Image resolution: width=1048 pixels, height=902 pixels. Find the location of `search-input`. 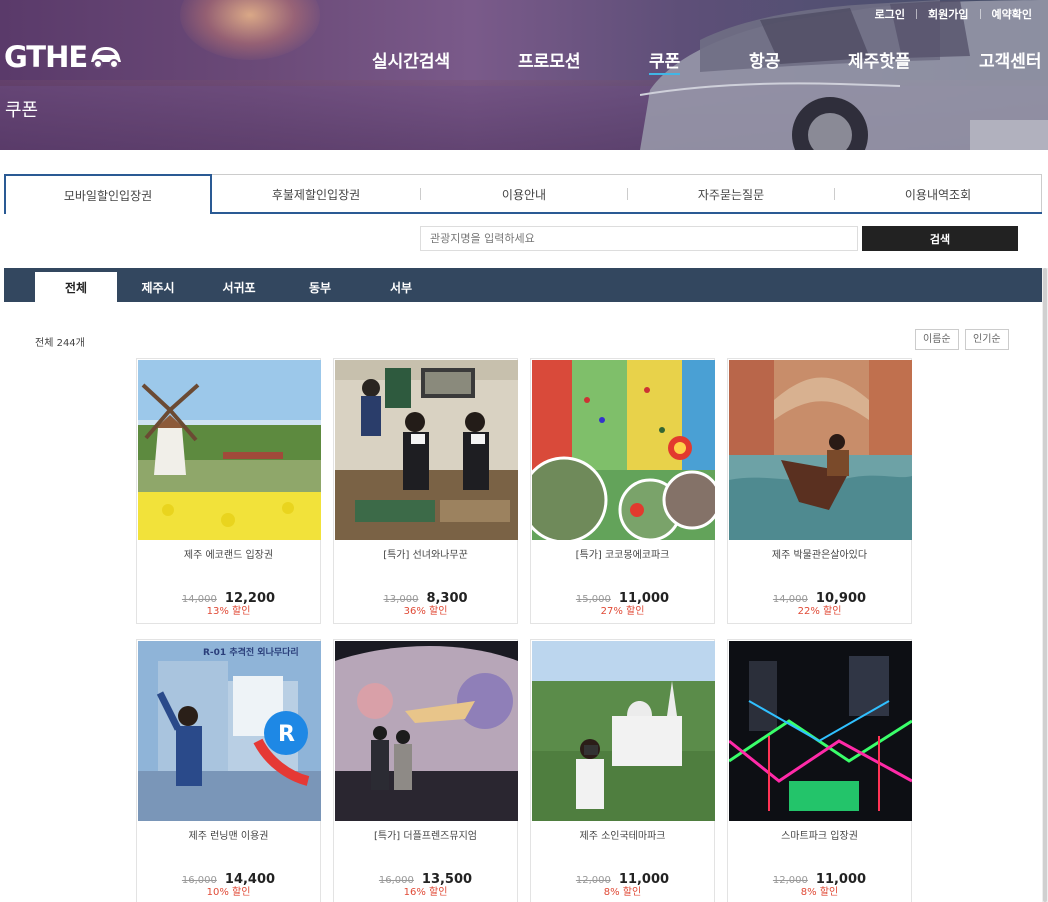

search-input is located at coordinates (639, 238).